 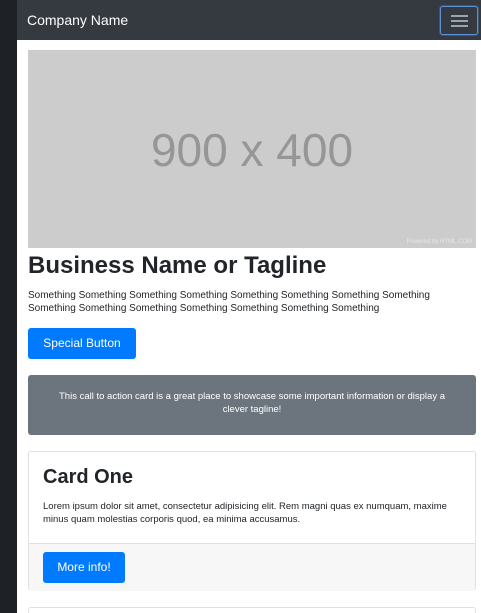 I want to click on left-window-strip, so click(x=8, y=306).